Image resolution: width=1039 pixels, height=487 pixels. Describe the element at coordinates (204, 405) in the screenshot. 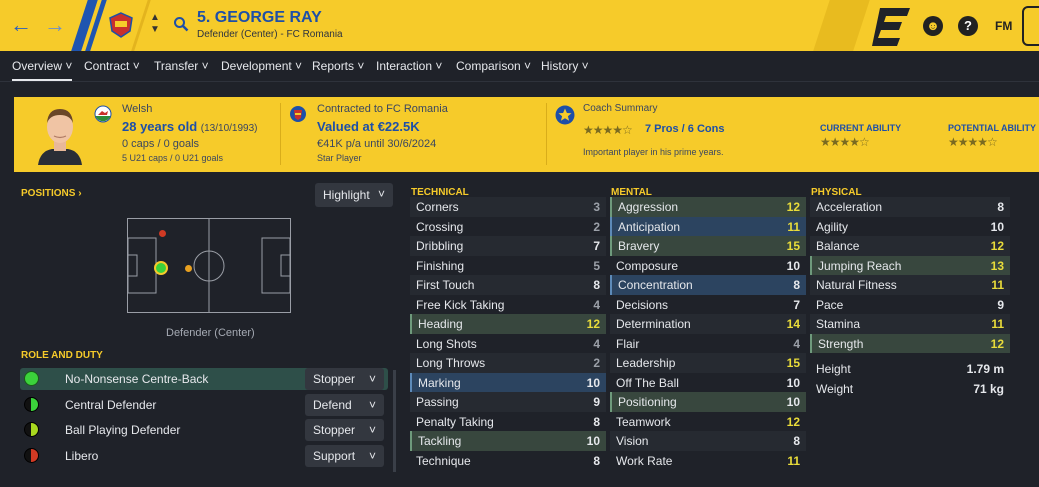

I see `role-row: Central Defender Defend ˅` at that location.